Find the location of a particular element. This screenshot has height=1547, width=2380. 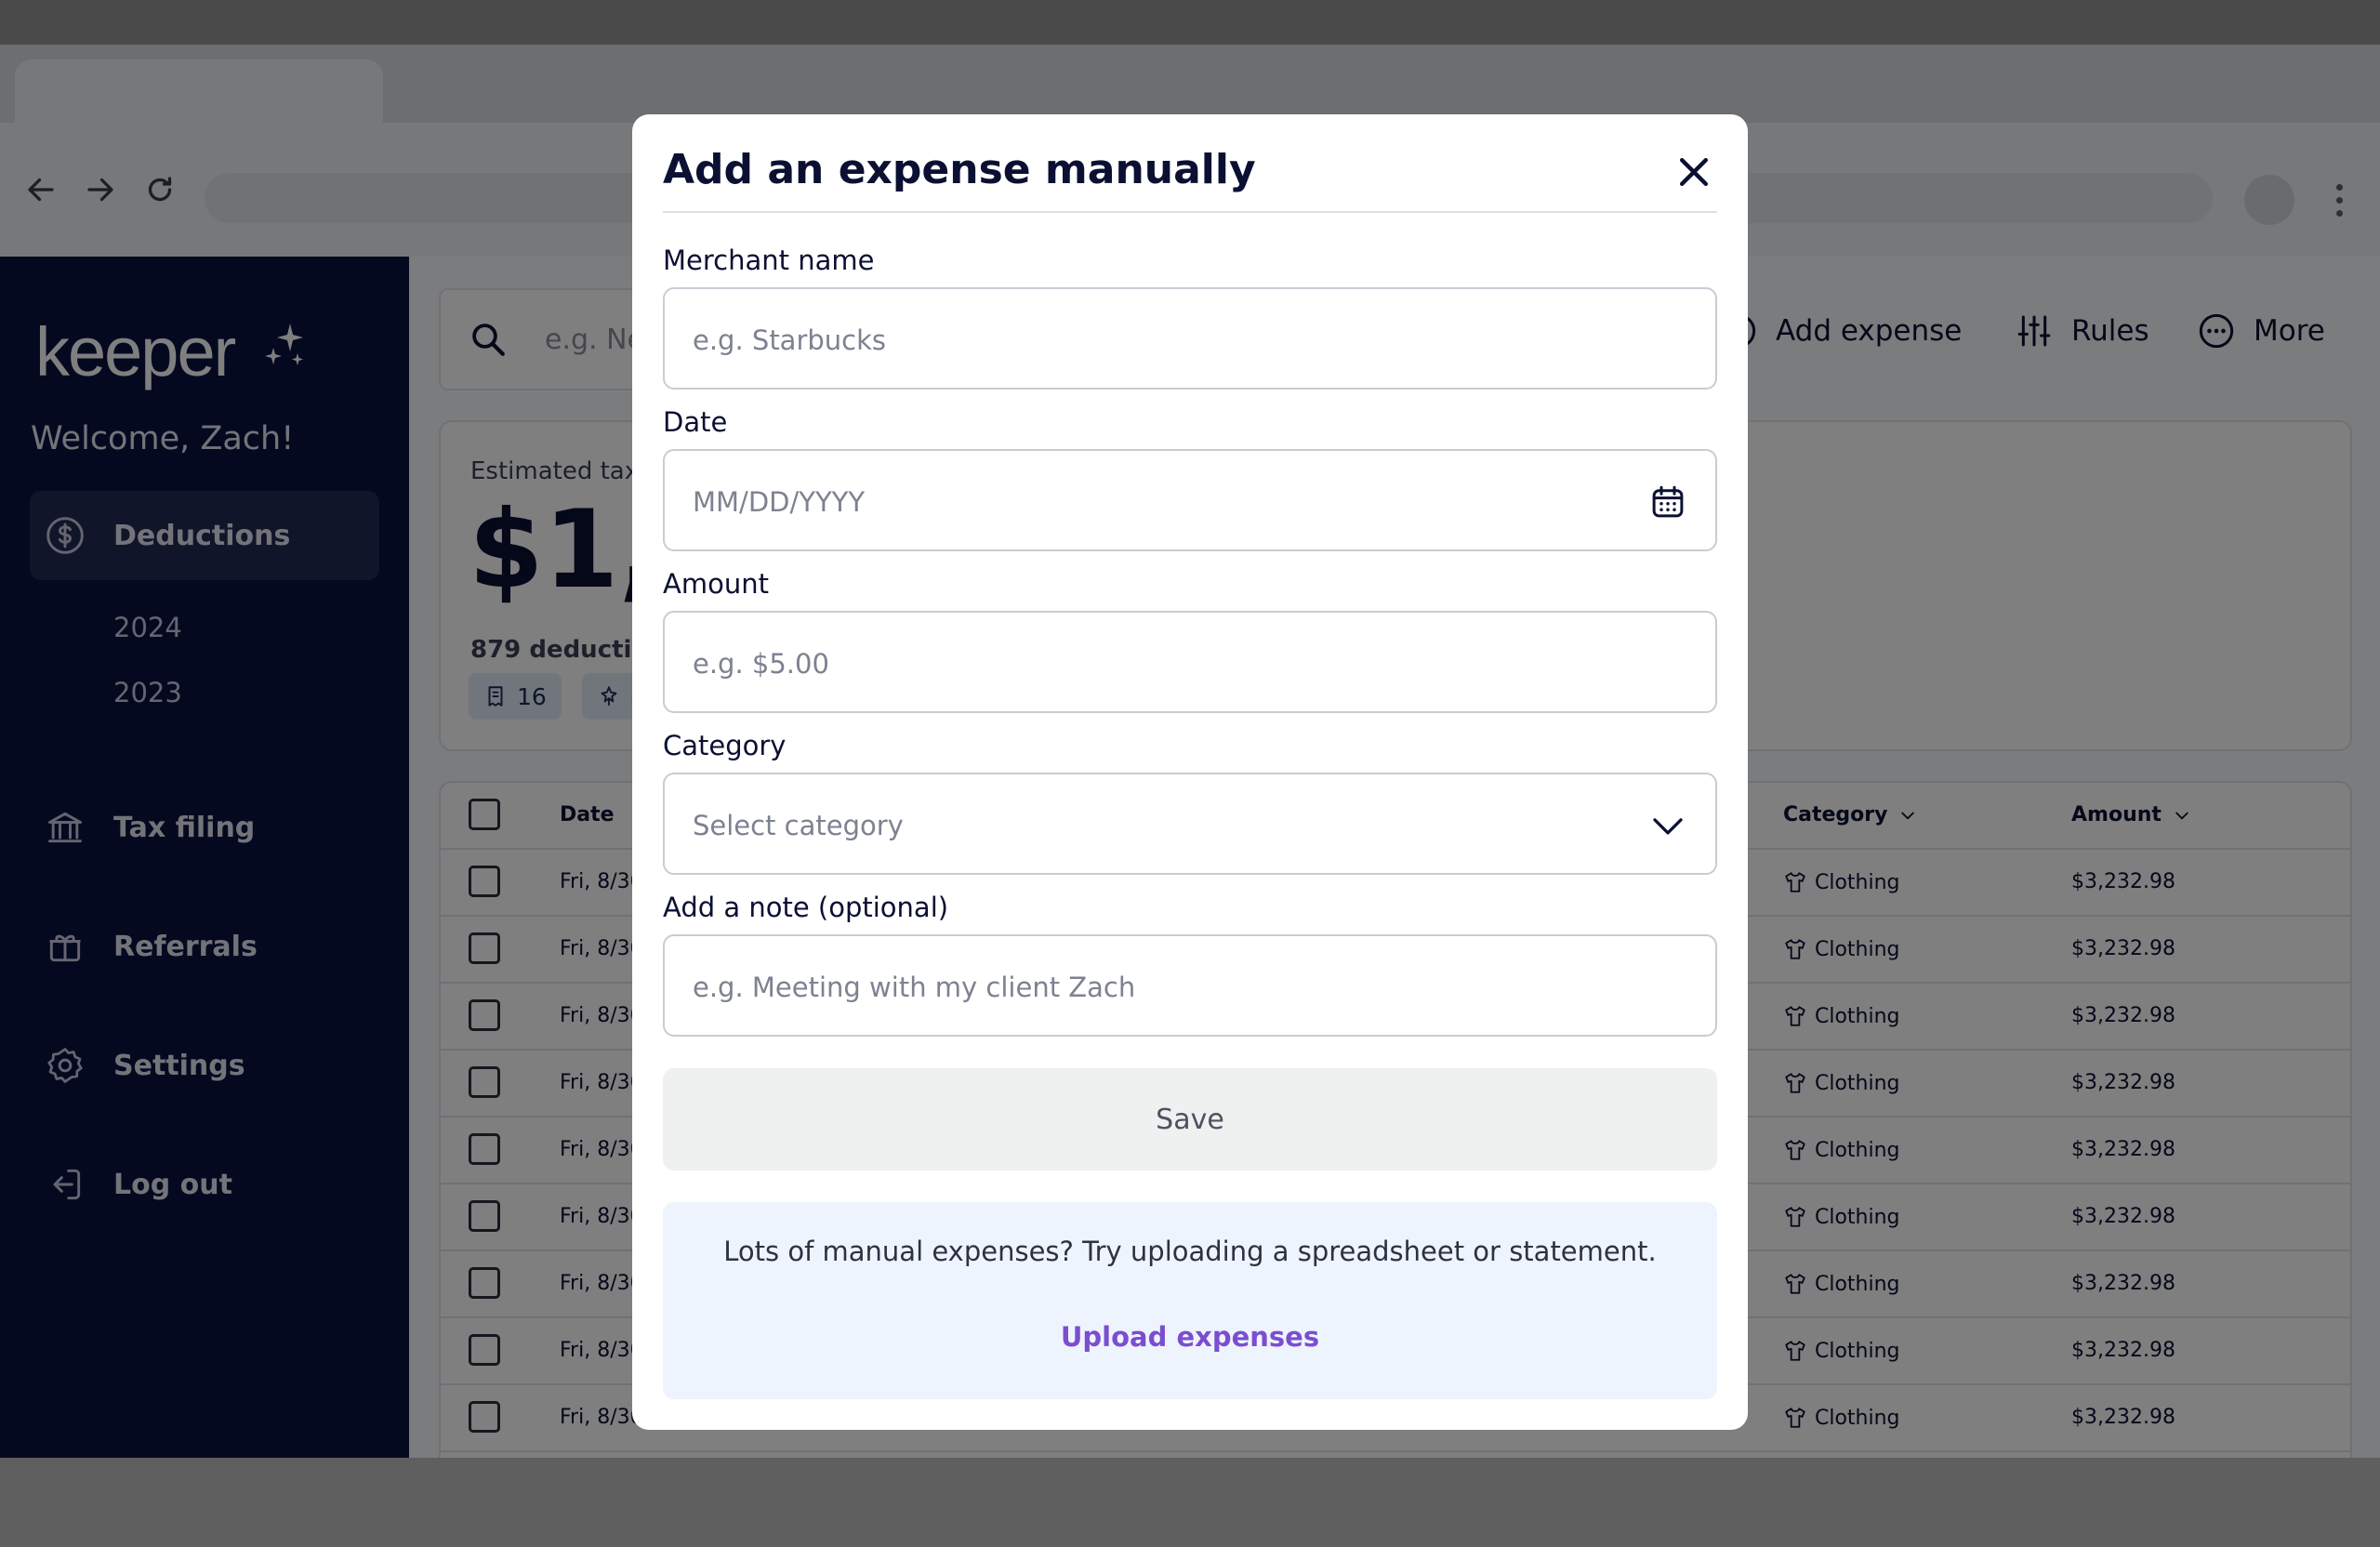

note-input: e.g. Meeting with my client Zach is located at coordinates (1190, 985).